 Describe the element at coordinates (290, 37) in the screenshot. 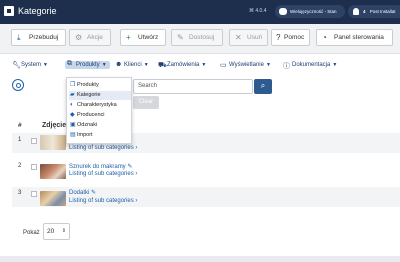

I see `help-button: ? Pomoc` at that location.